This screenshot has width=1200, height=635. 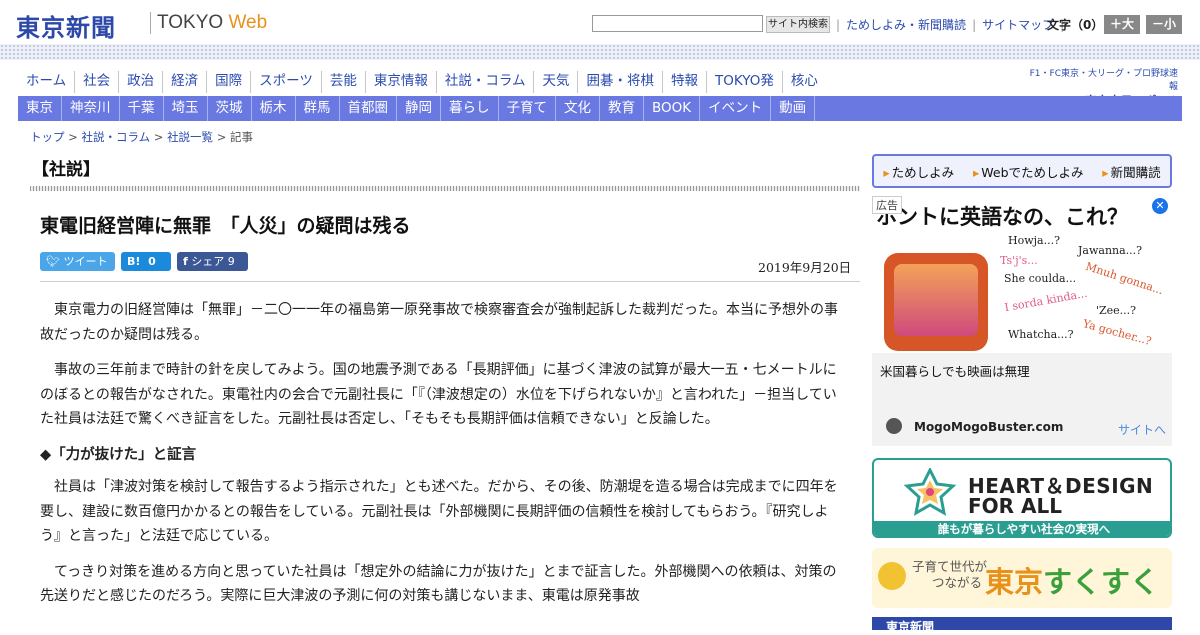 I want to click on web-trial-link: Webでためしよみ, so click(x=1028, y=171).